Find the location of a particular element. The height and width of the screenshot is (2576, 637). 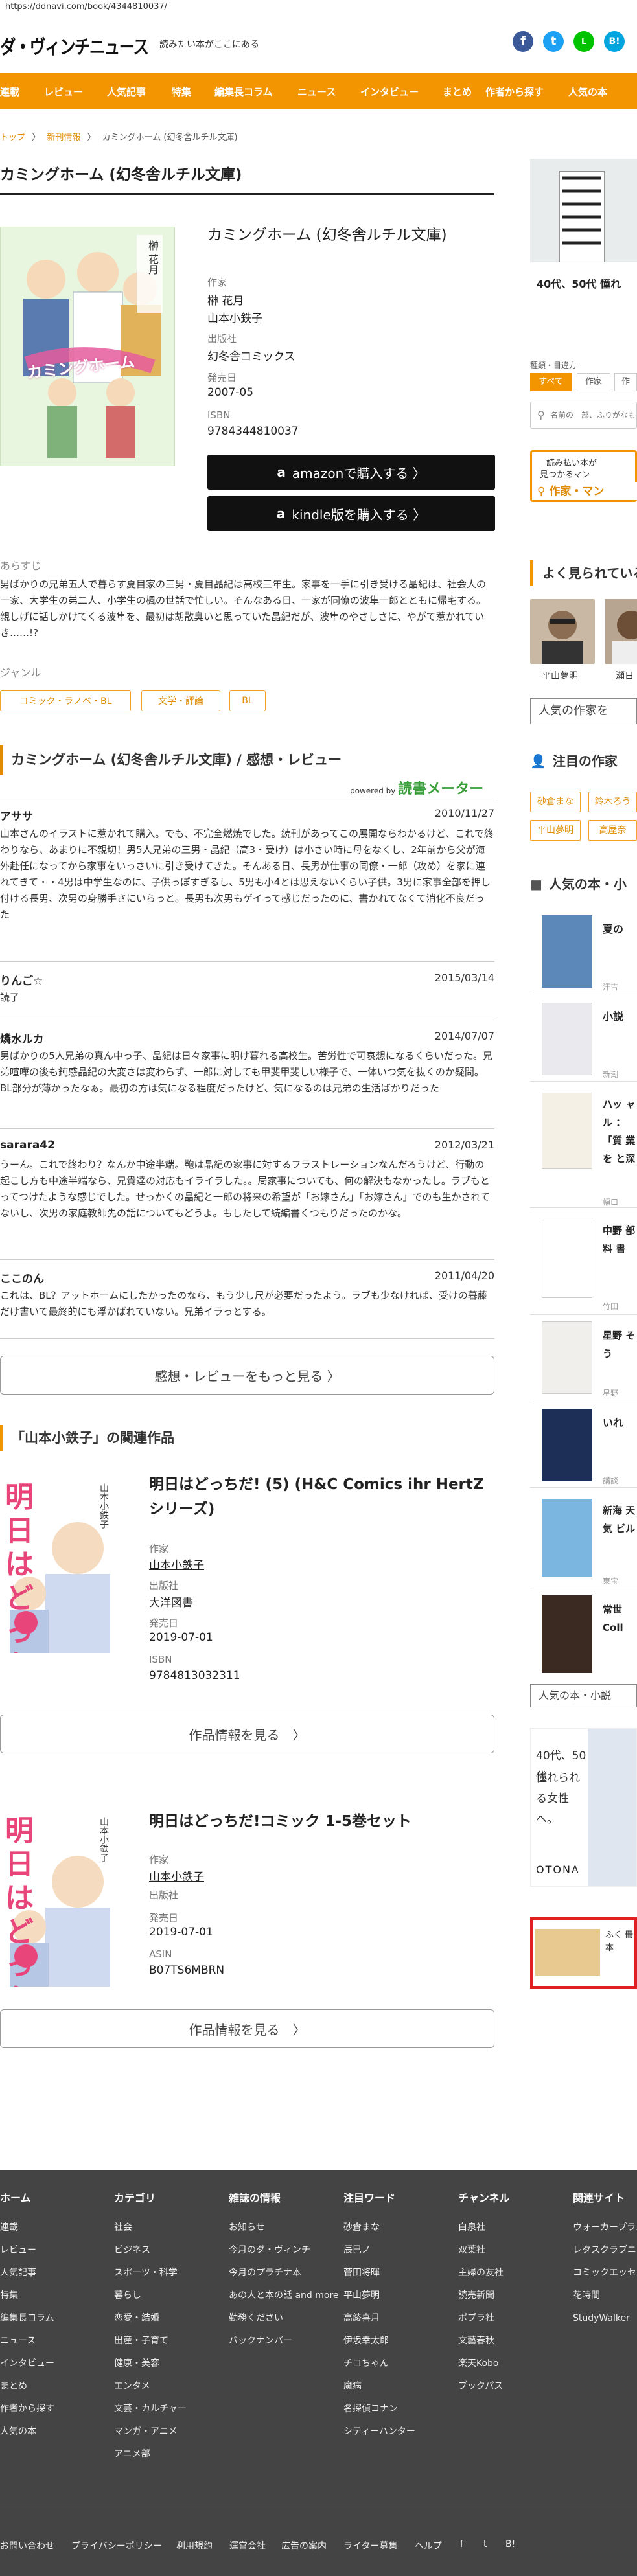

footer-link: 花時間 is located at coordinates (605, 2296).